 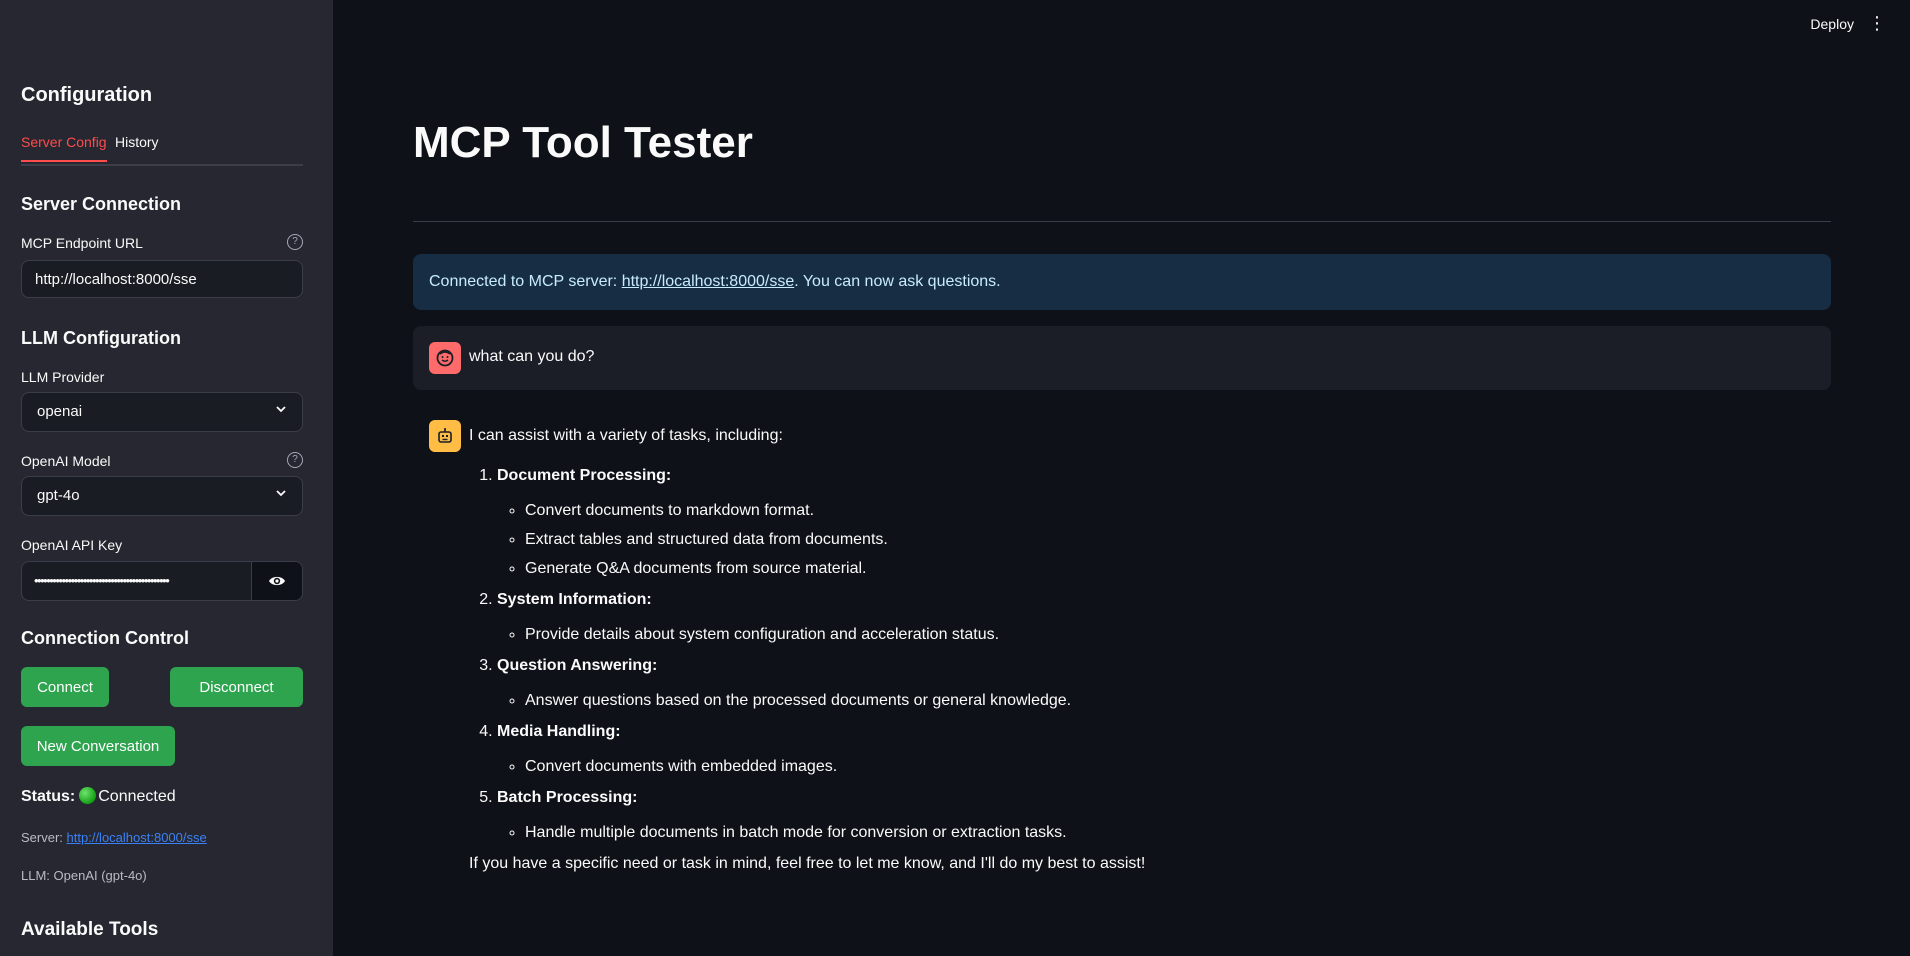 What do you see at coordinates (162, 412) in the screenshot?
I see `llm-provider-select: openai` at bounding box center [162, 412].